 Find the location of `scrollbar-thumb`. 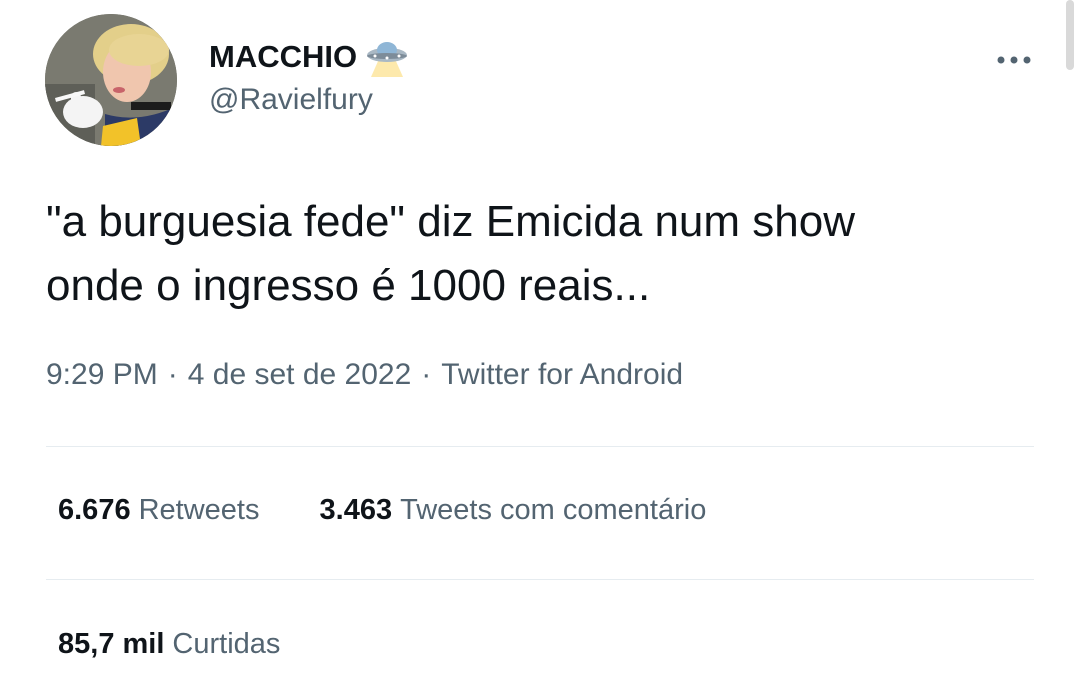

scrollbar-thumb is located at coordinates (1070, 35).